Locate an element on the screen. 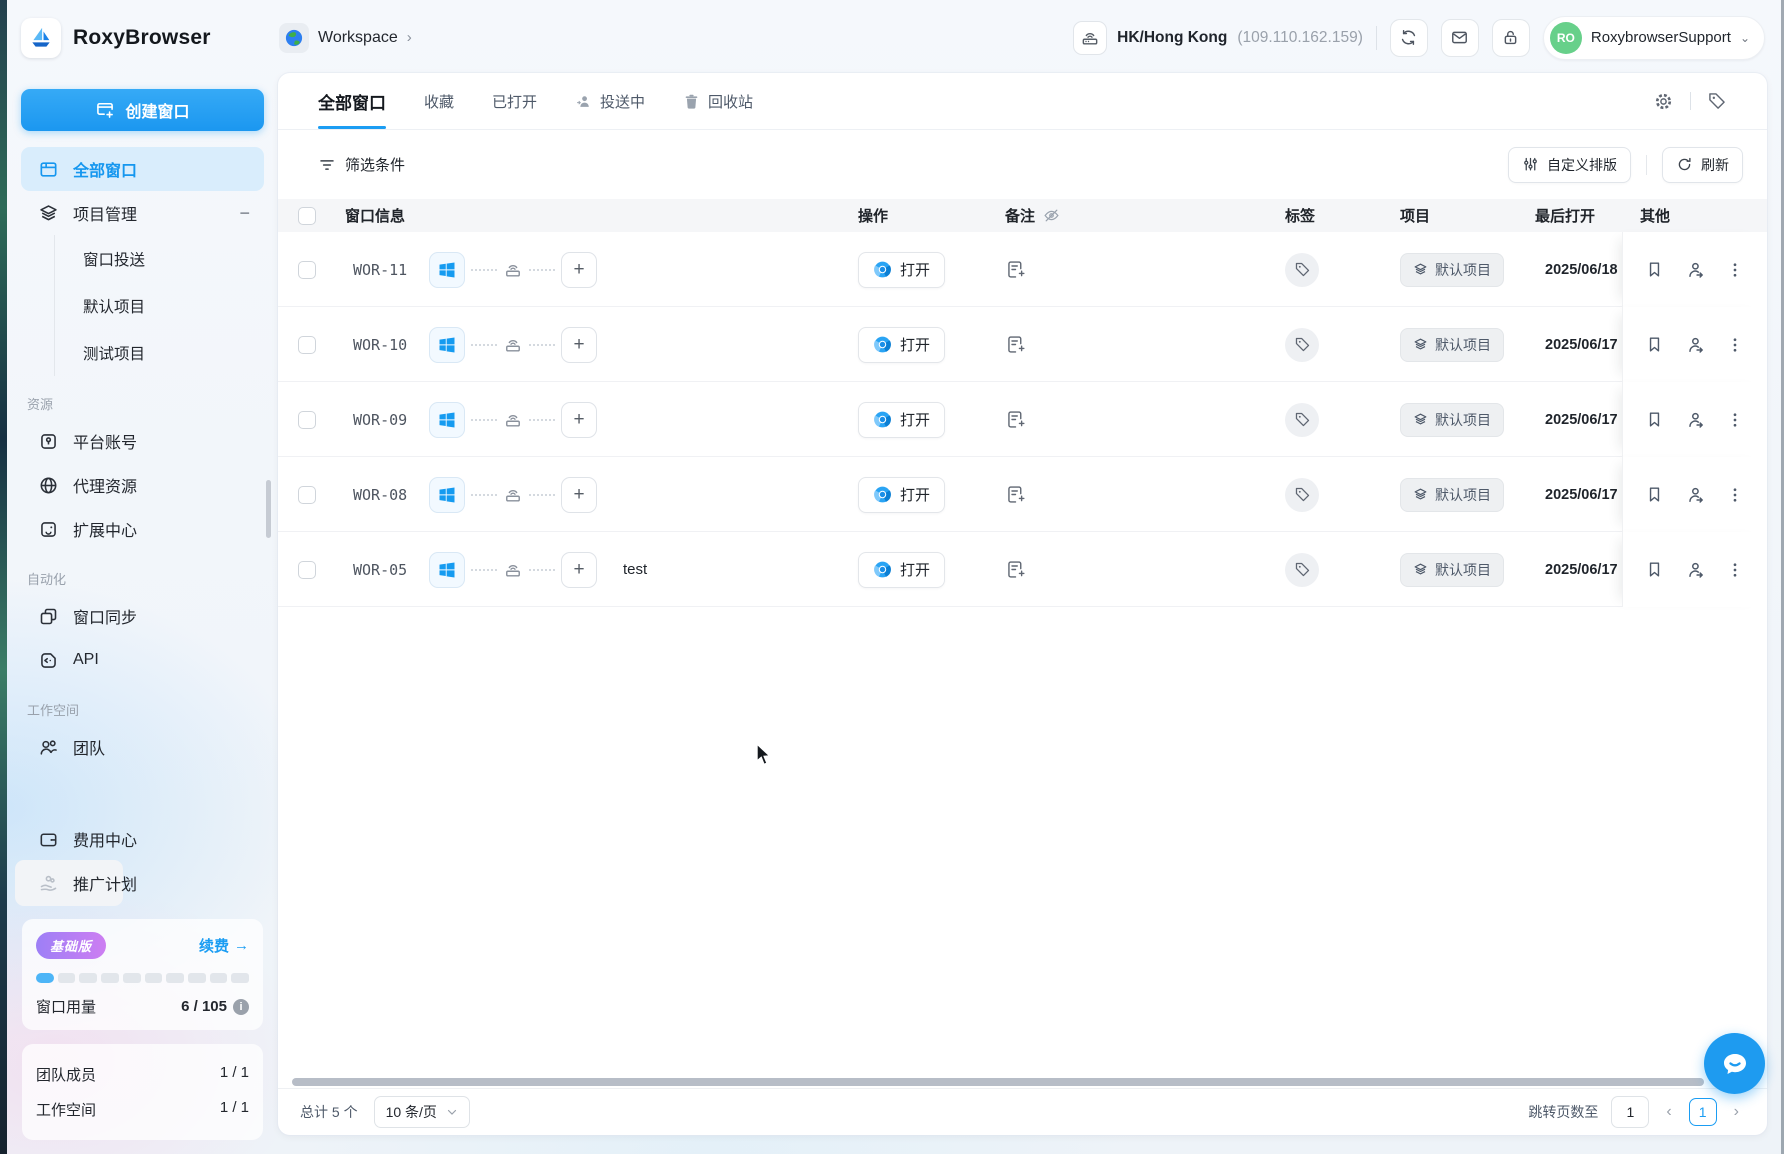 This screenshot has height=1154, width=1784. lock-button is located at coordinates (1510, 37).